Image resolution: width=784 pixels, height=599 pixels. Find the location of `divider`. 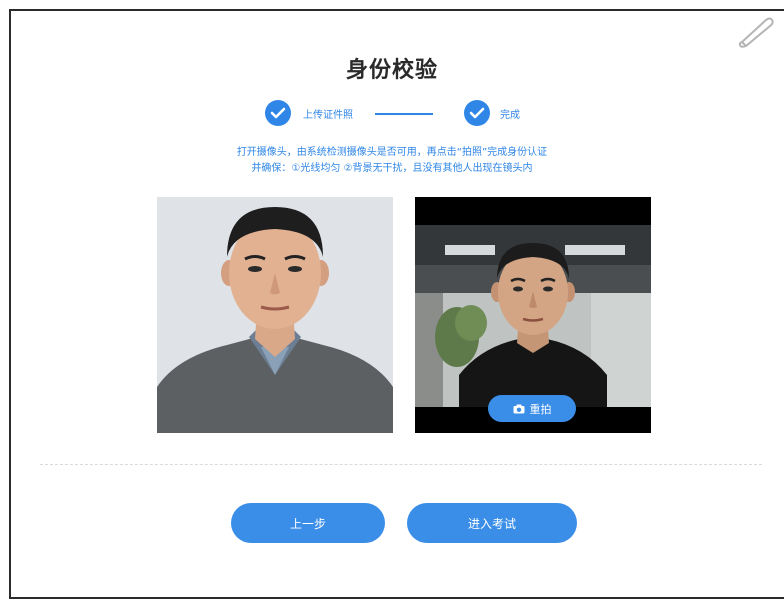

divider is located at coordinates (401, 464).